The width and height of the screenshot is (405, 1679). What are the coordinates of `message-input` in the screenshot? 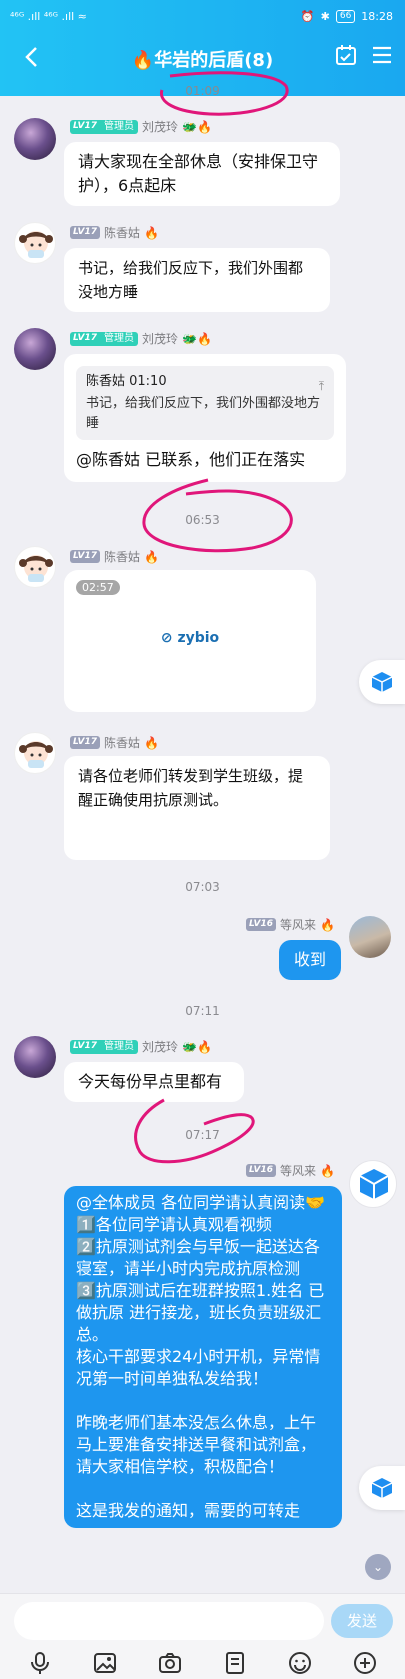 It's located at (169, 1621).